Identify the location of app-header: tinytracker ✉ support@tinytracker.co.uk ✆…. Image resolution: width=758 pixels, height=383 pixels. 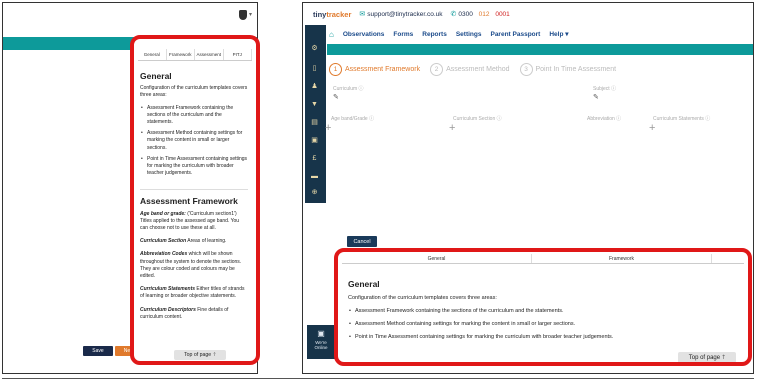
(528, 14).